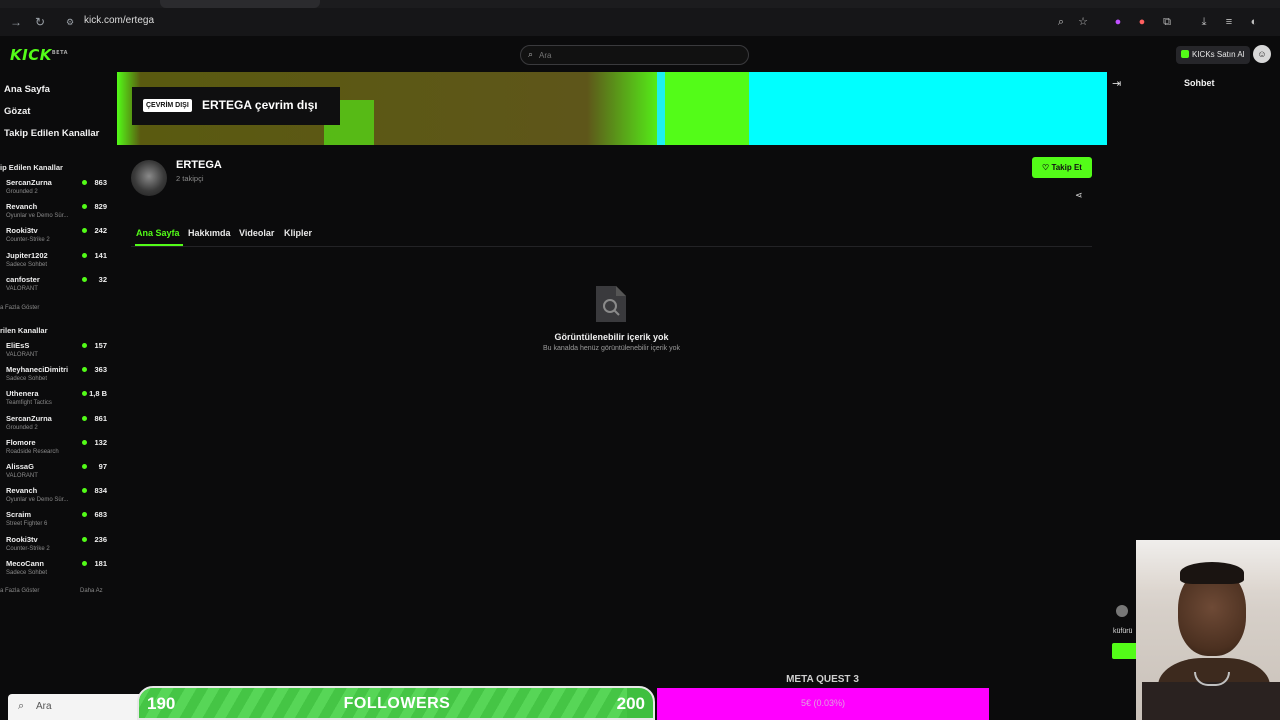  What do you see at coordinates (55, 474) in the screenshot?
I see `sidebar-channel-item: AlissaG VALORANT 97` at bounding box center [55, 474].